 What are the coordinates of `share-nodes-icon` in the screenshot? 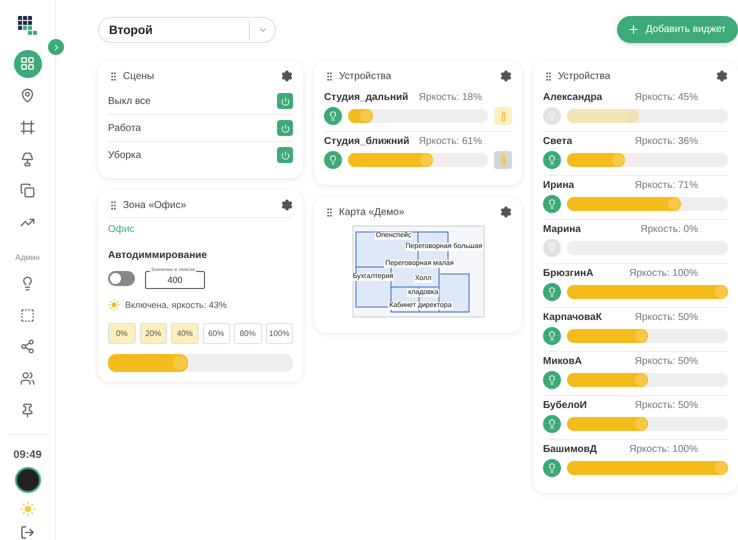 It's located at (27, 346).